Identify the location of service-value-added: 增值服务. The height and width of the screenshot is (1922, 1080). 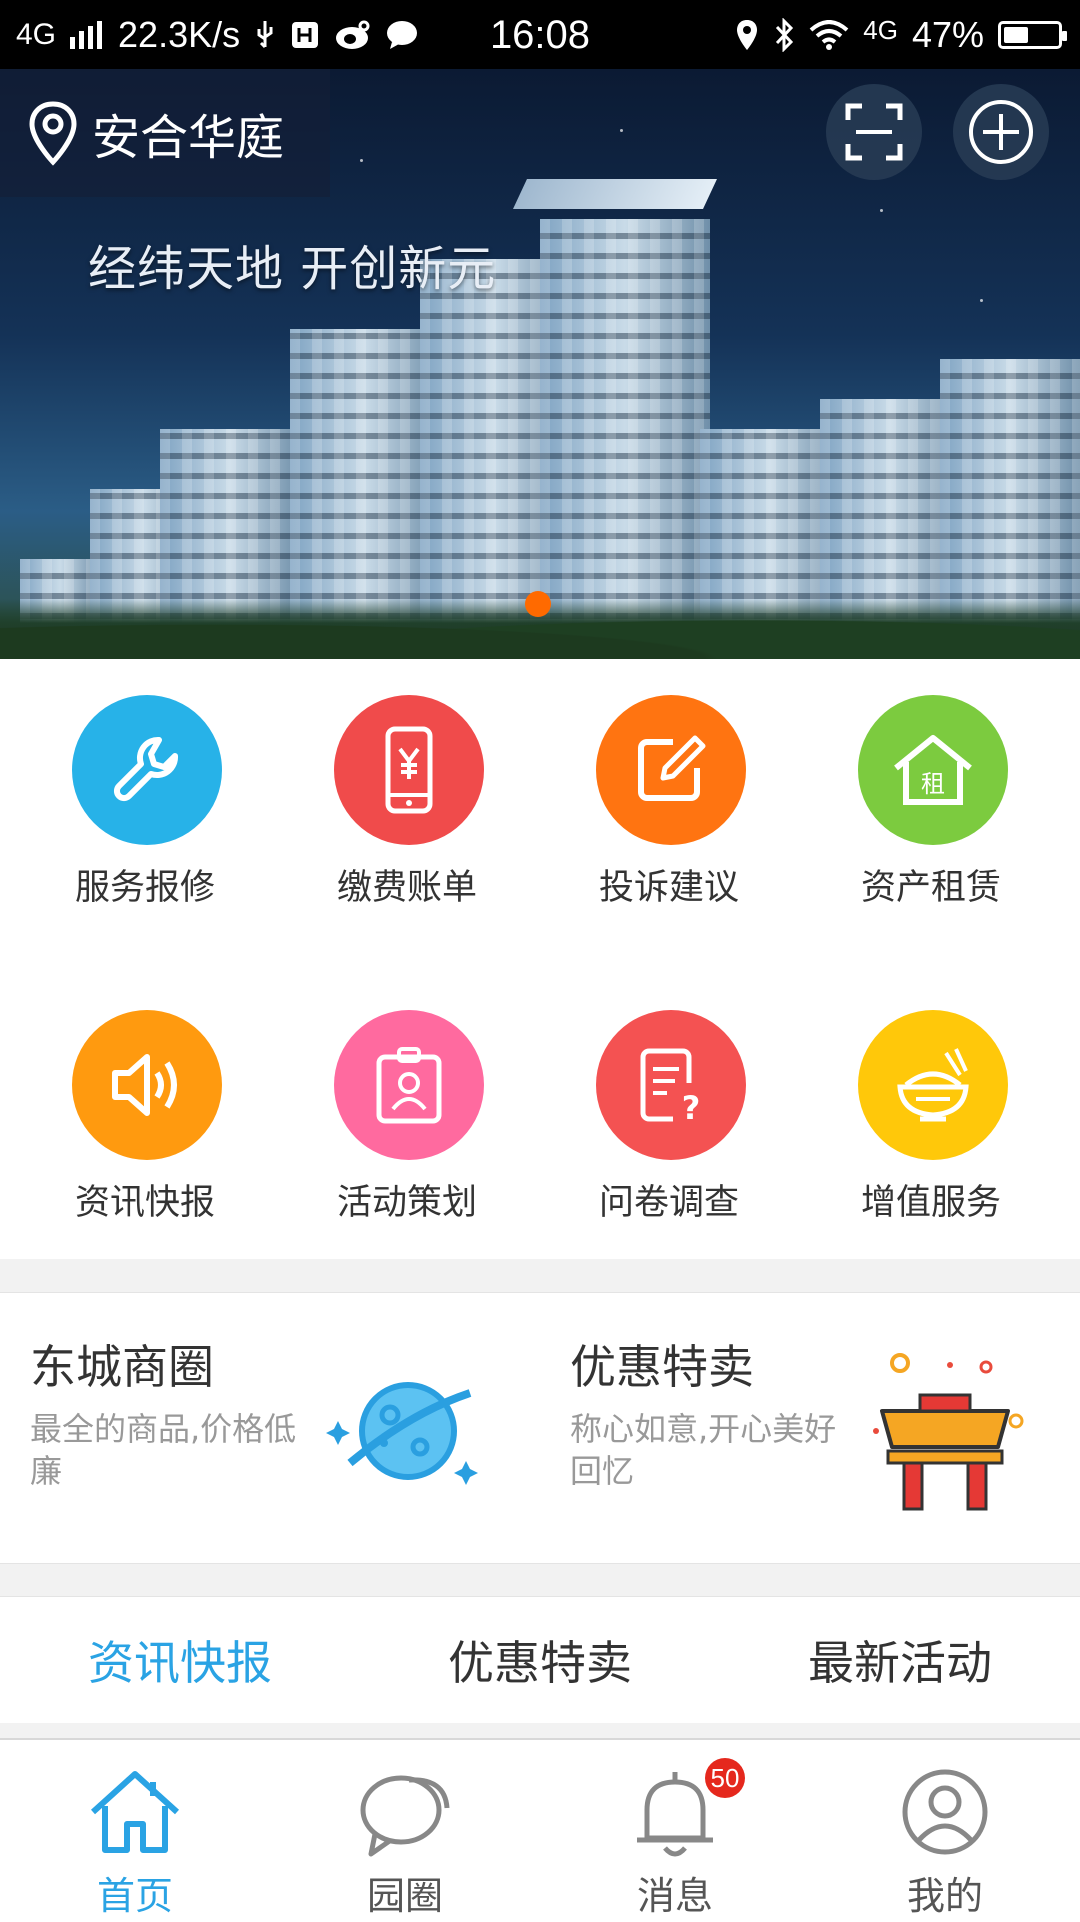
(921, 1124).